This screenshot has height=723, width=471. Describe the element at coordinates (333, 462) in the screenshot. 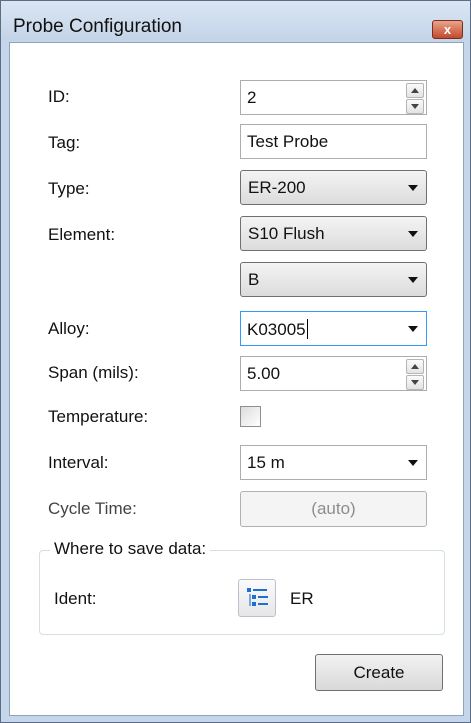

I see `interval-select: 15 m` at that location.